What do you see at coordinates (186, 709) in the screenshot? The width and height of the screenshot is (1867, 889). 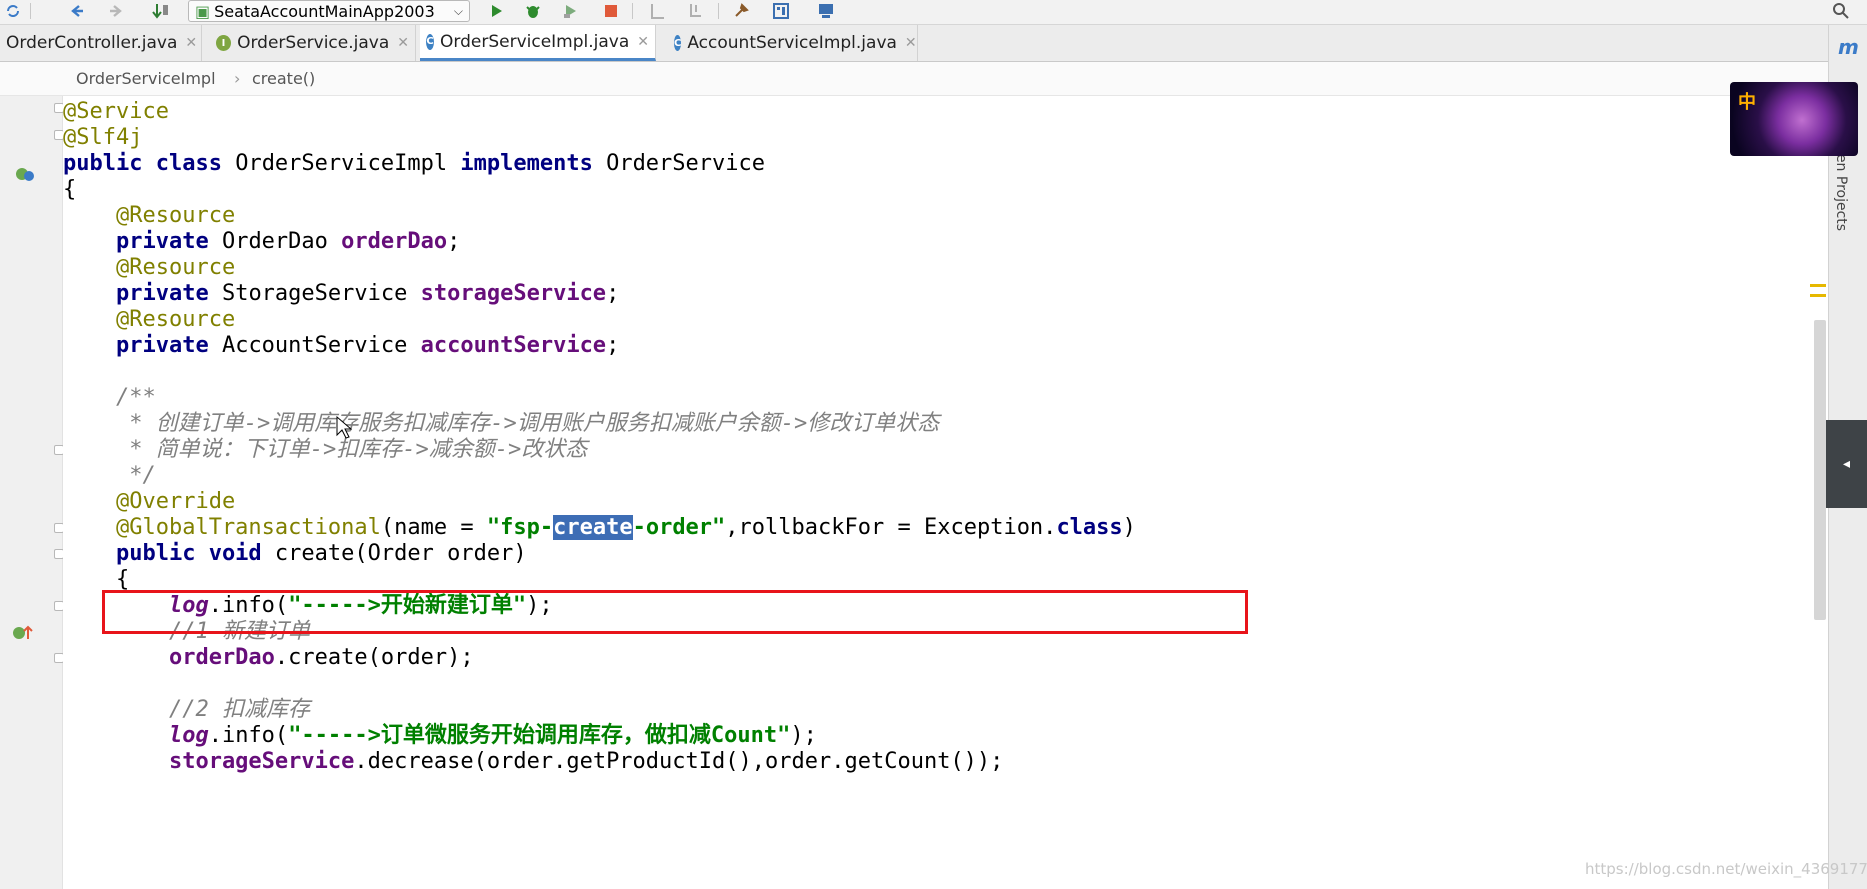 I see `comment: //2 扣减库存` at bounding box center [186, 709].